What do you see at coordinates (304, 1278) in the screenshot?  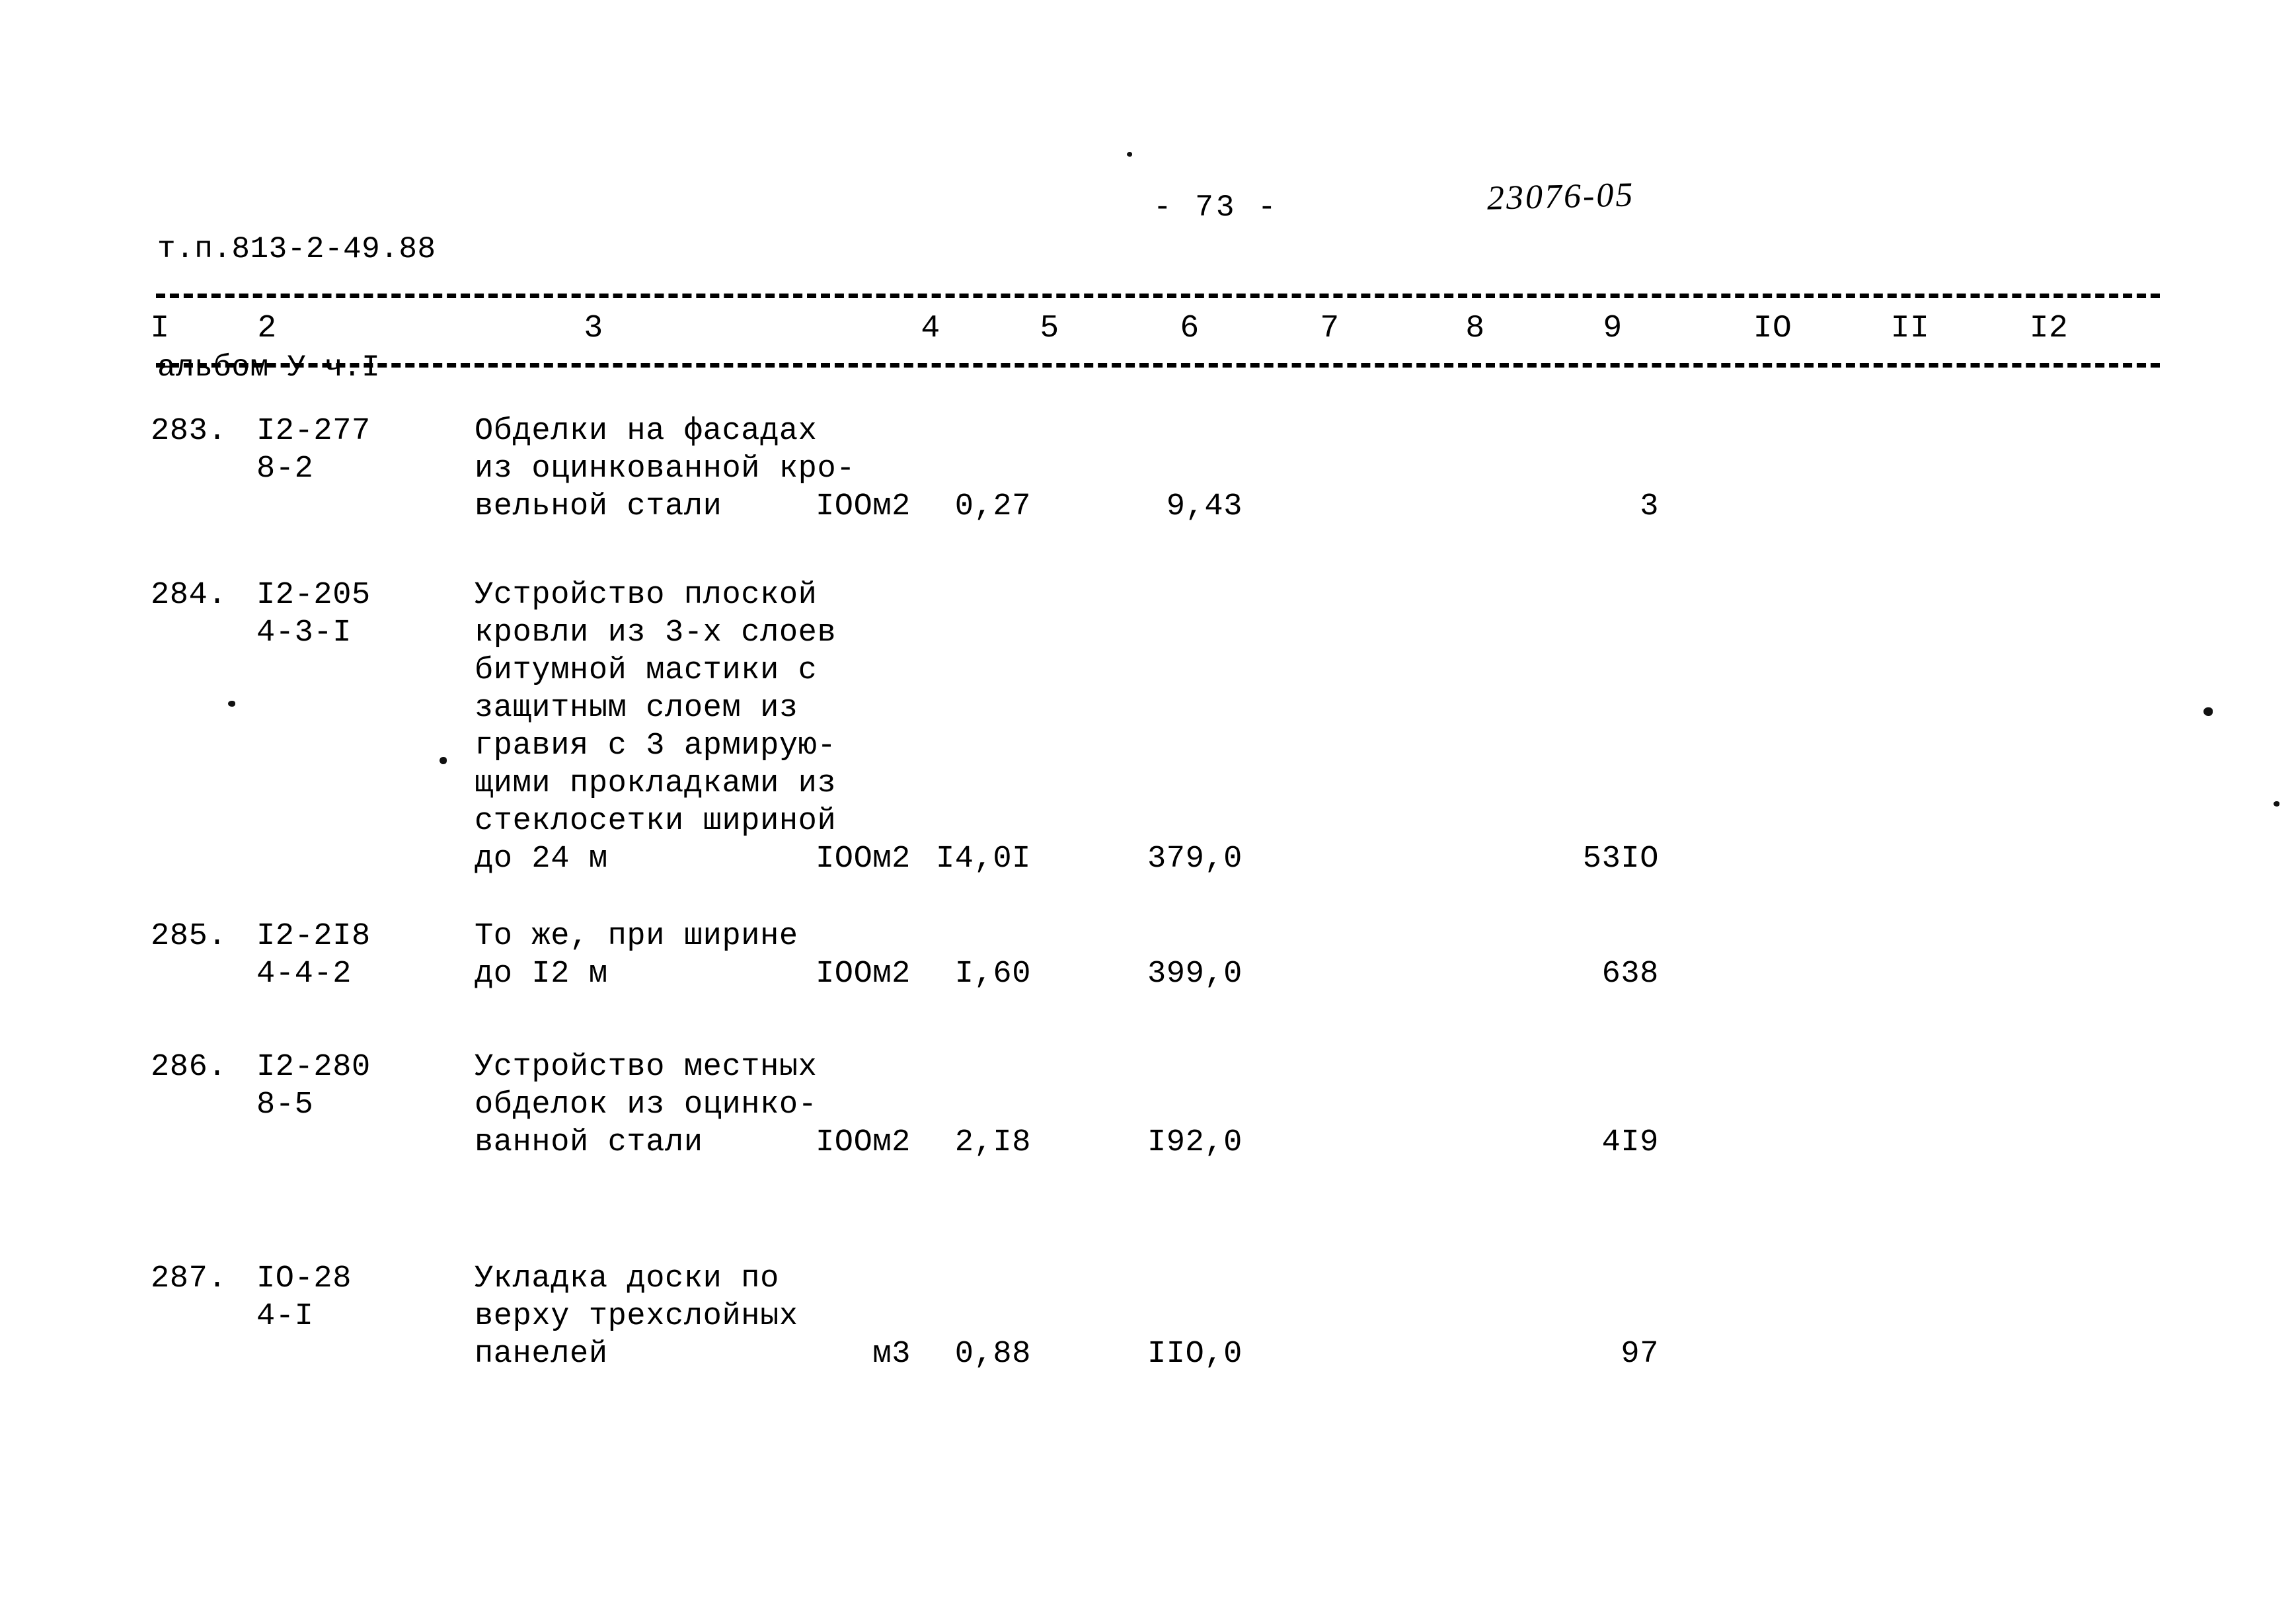 I see `row-code-line1: IO-28` at bounding box center [304, 1278].